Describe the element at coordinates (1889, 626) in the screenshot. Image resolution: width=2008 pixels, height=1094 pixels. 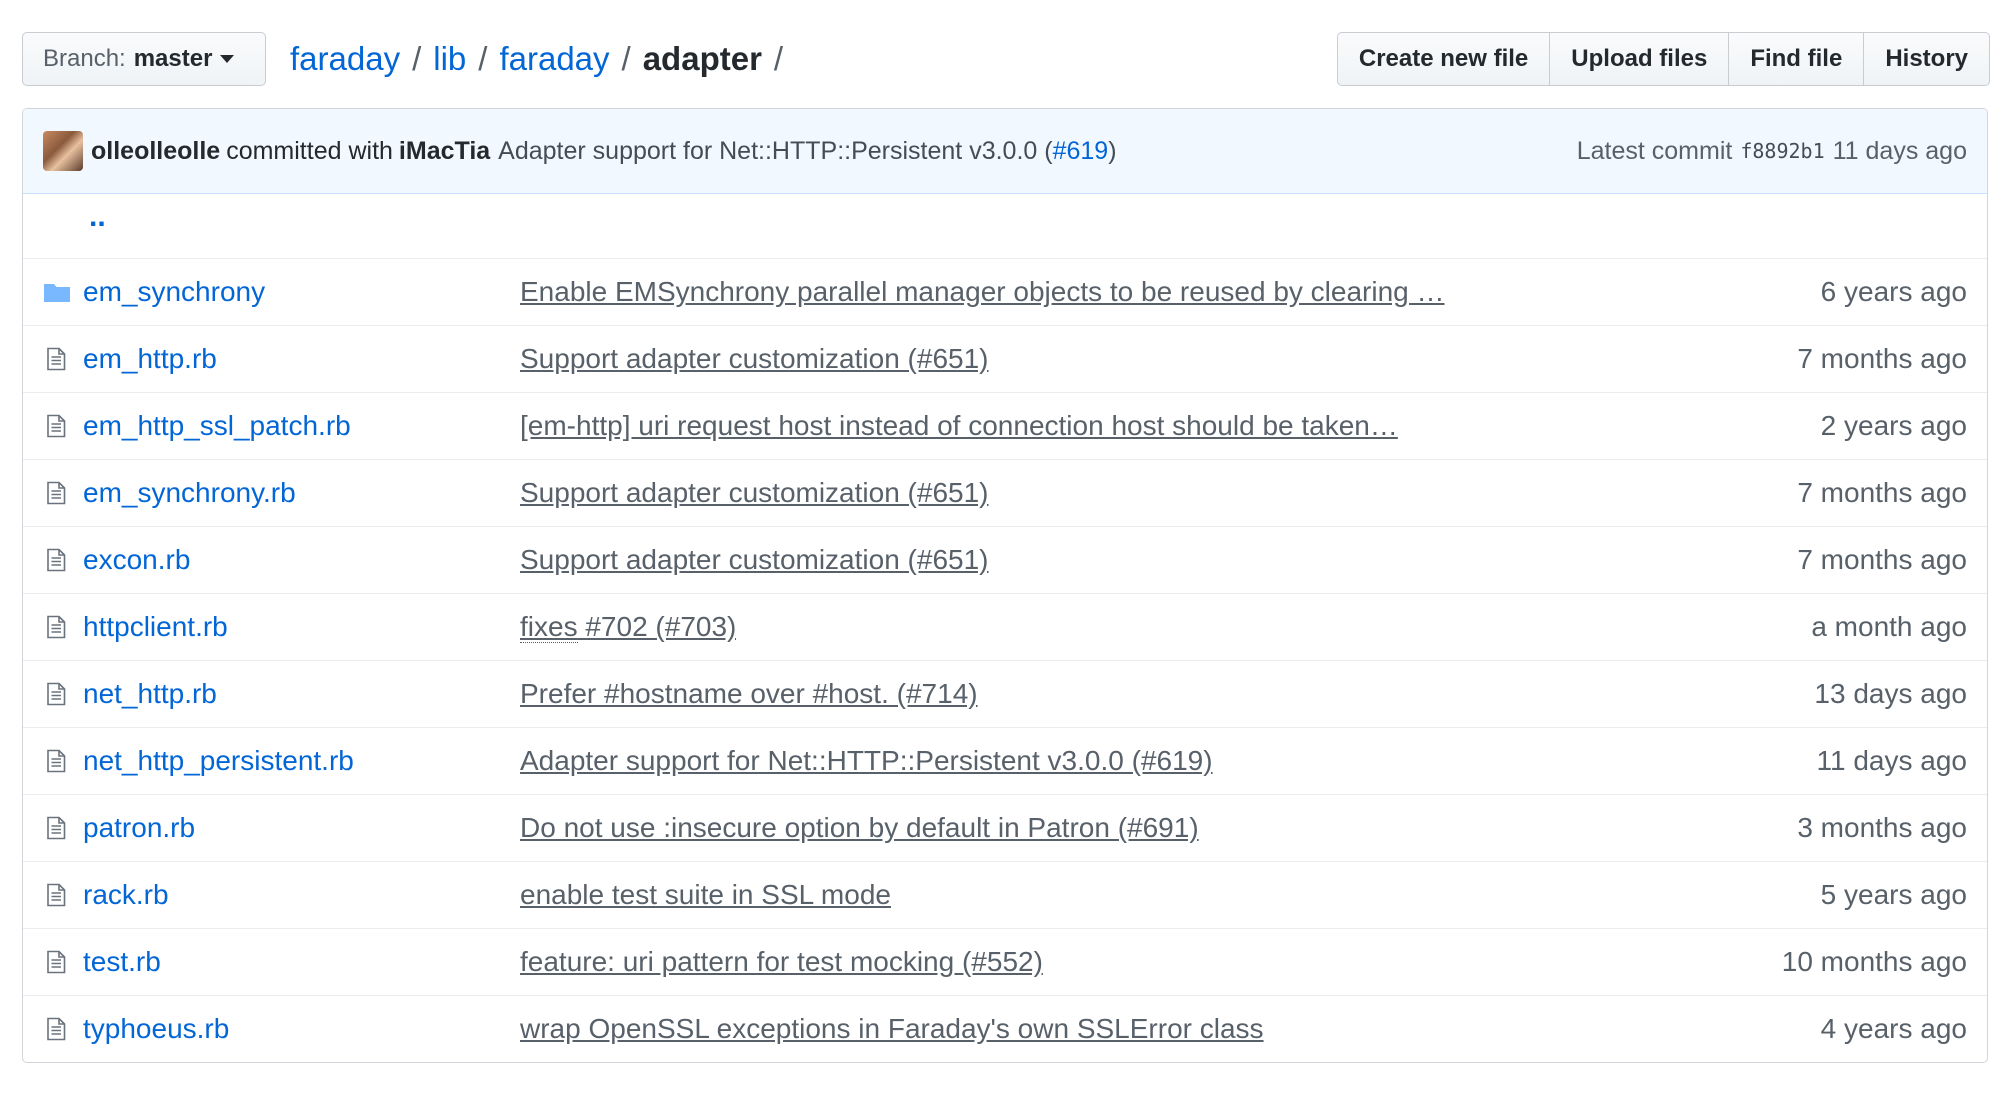
I see `commit-age: a month ago` at that location.